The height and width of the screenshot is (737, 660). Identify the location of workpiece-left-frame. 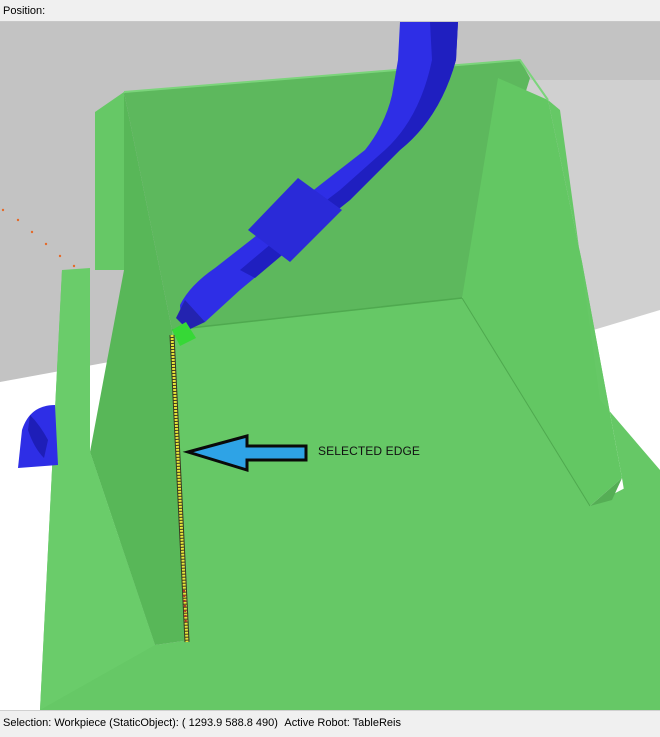
(109, 181).